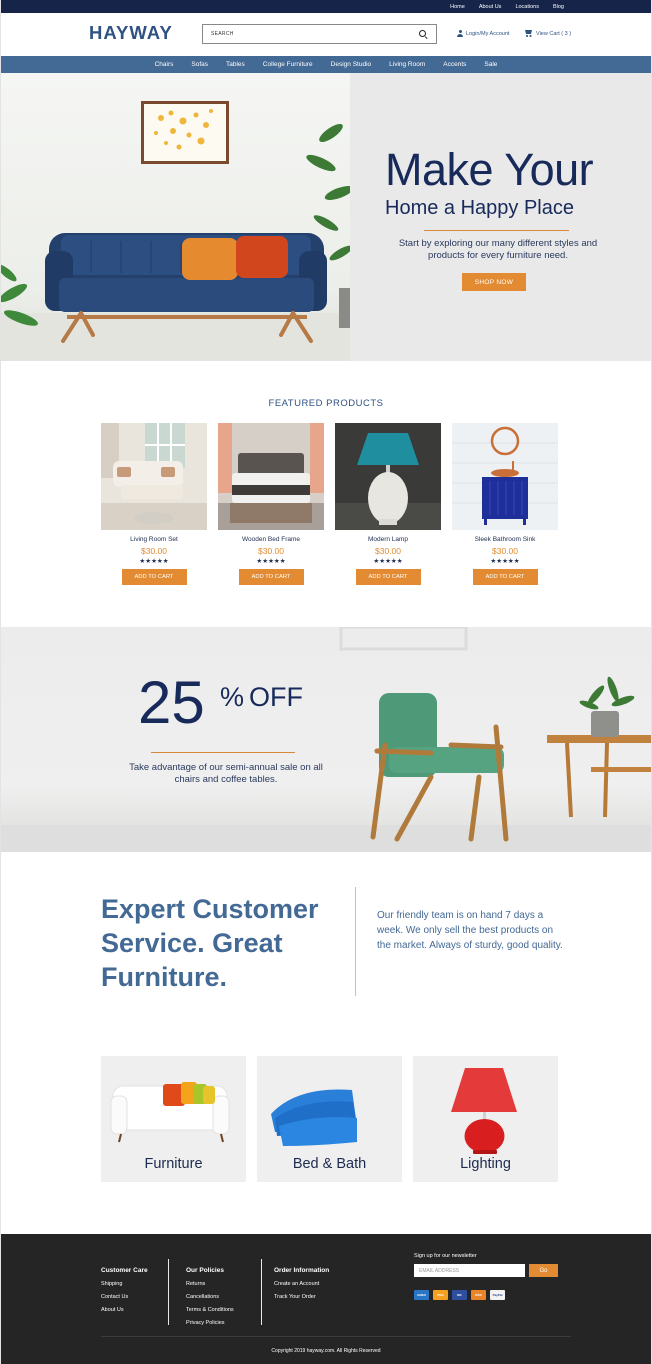  Describe the element at coordinates (326, 403) in the screenshot. I see `featured-products-title: FEATURED PRODUCTS` at that location.